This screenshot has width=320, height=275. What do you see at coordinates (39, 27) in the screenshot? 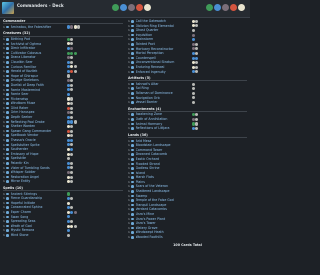
I see `card-name-link: Aminatou, the Fateshifter` at bounding box center [39, 27].